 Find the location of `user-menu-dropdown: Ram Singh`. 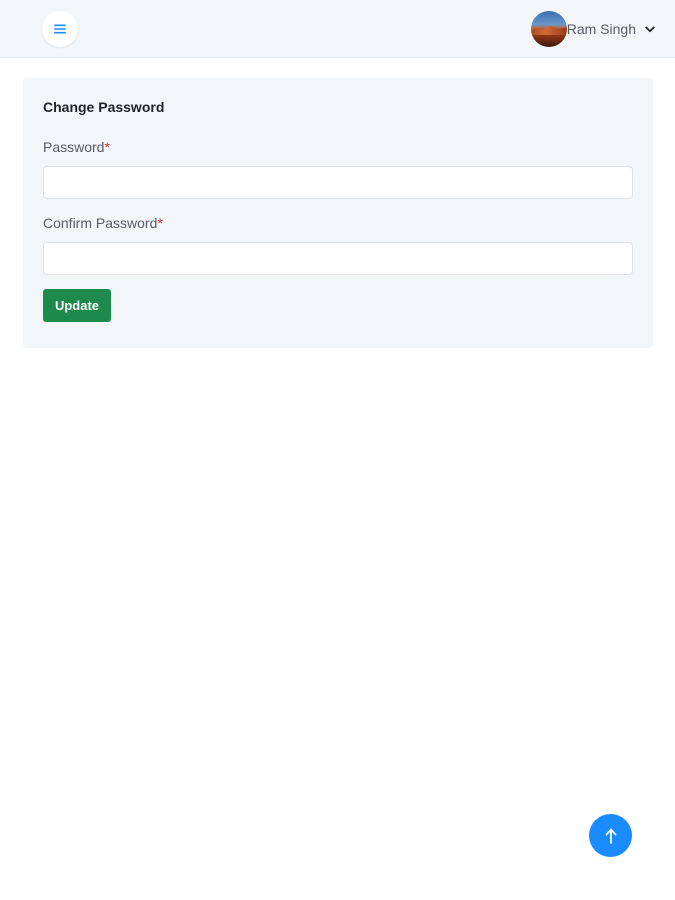

user-menu-dropdown: Ram Singh is located at coordinates (592, 29).